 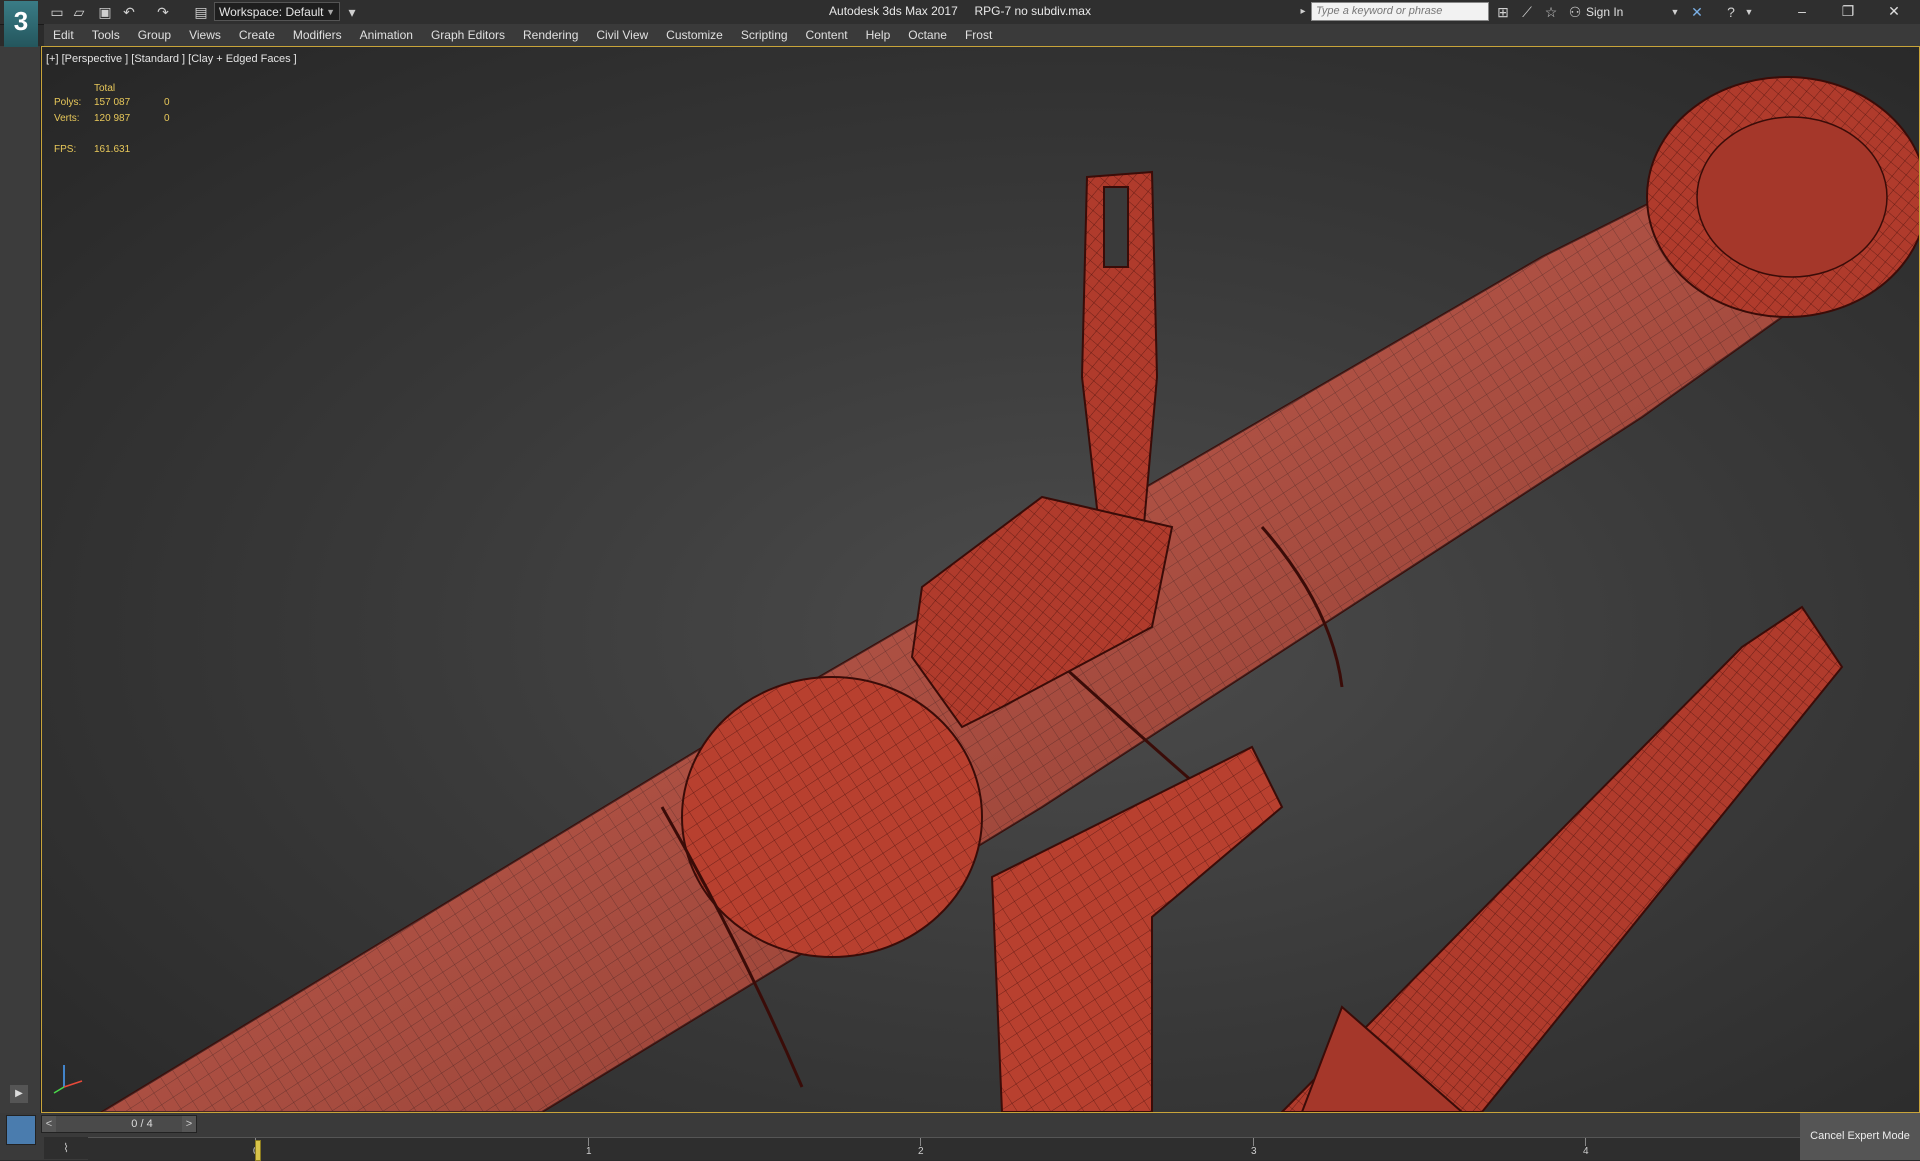 What do you see at coordinates (49, 1124) in the screenshot?
I see `prev-frame-button: <` at bounding box center [49, 1124].